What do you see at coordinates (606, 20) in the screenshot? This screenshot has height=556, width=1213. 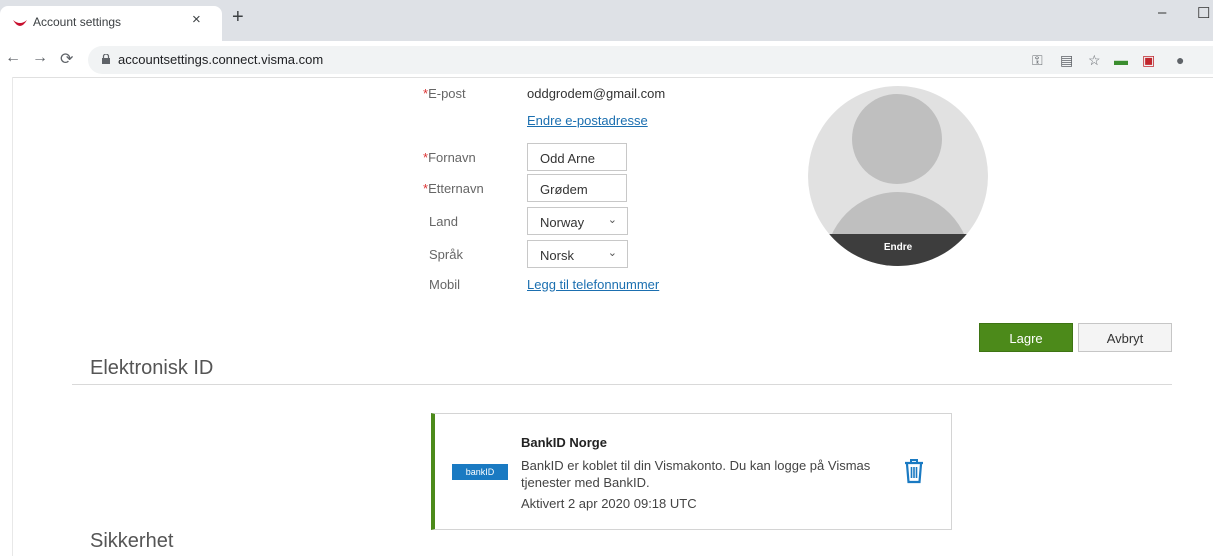 I see `tab-bar: Account settings × + – ☐` at bounding box center [606, 20].